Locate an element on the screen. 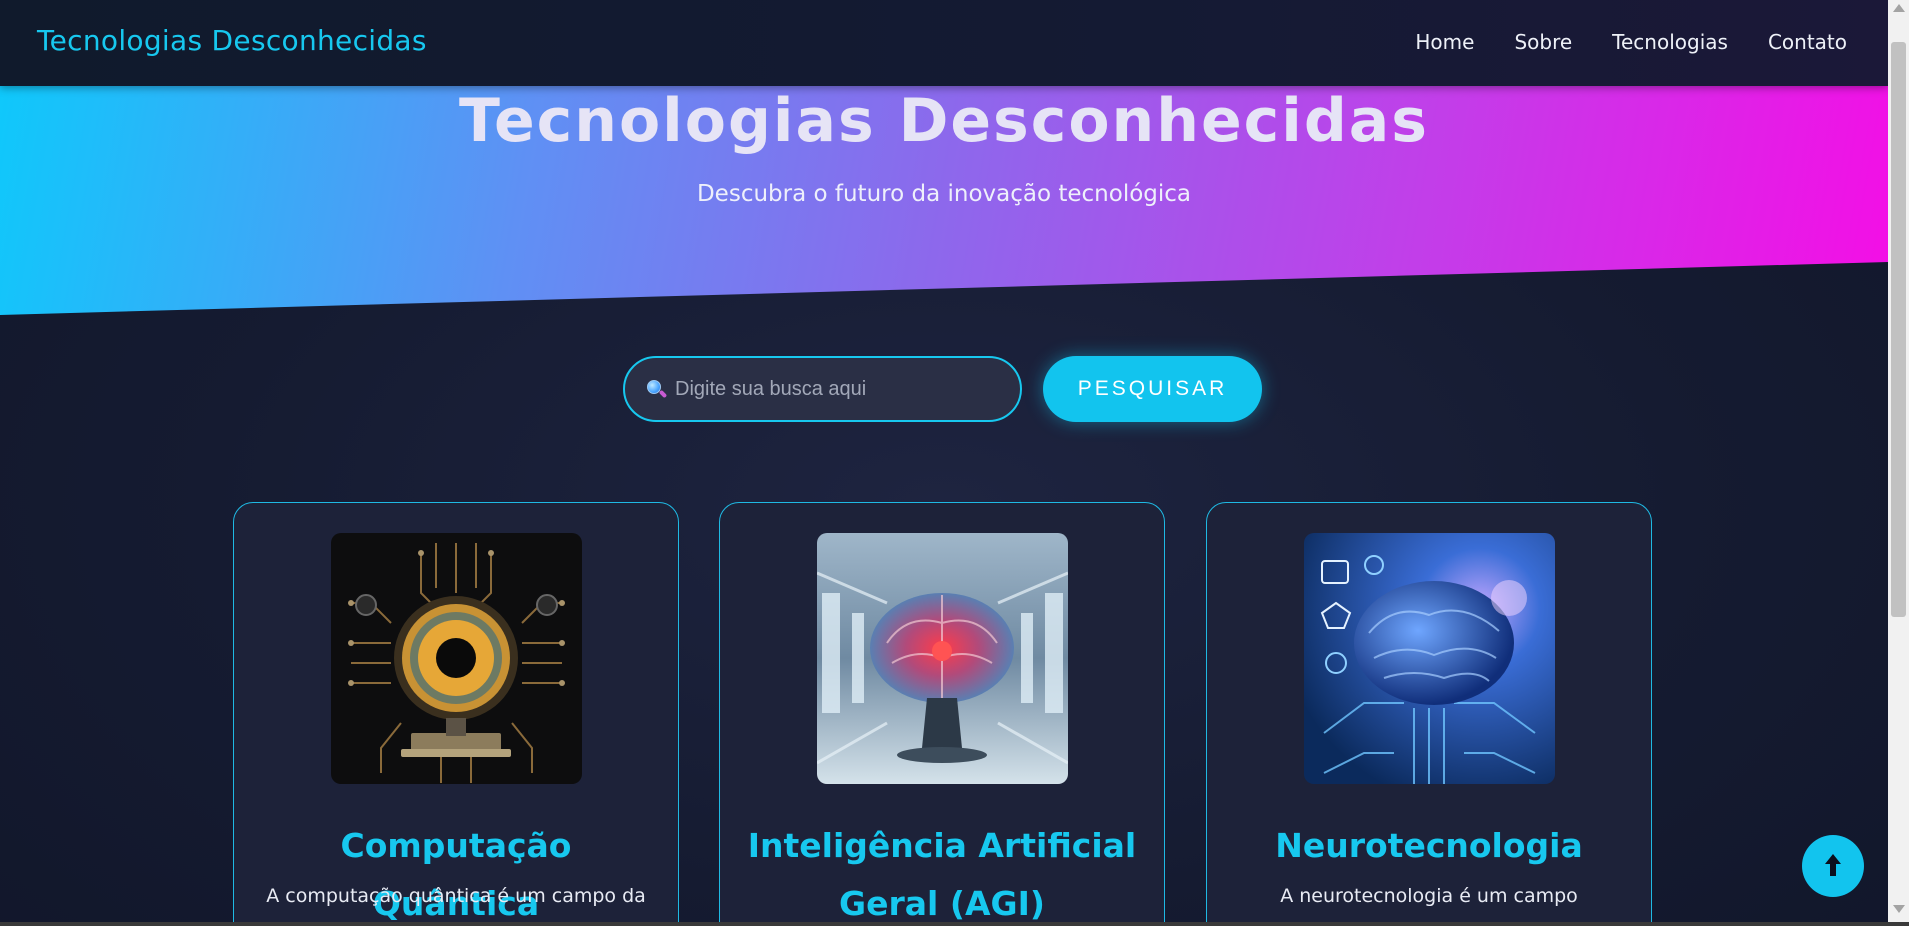 The image size is (1909, 926). search-icon is located at coordinates (656, 389).